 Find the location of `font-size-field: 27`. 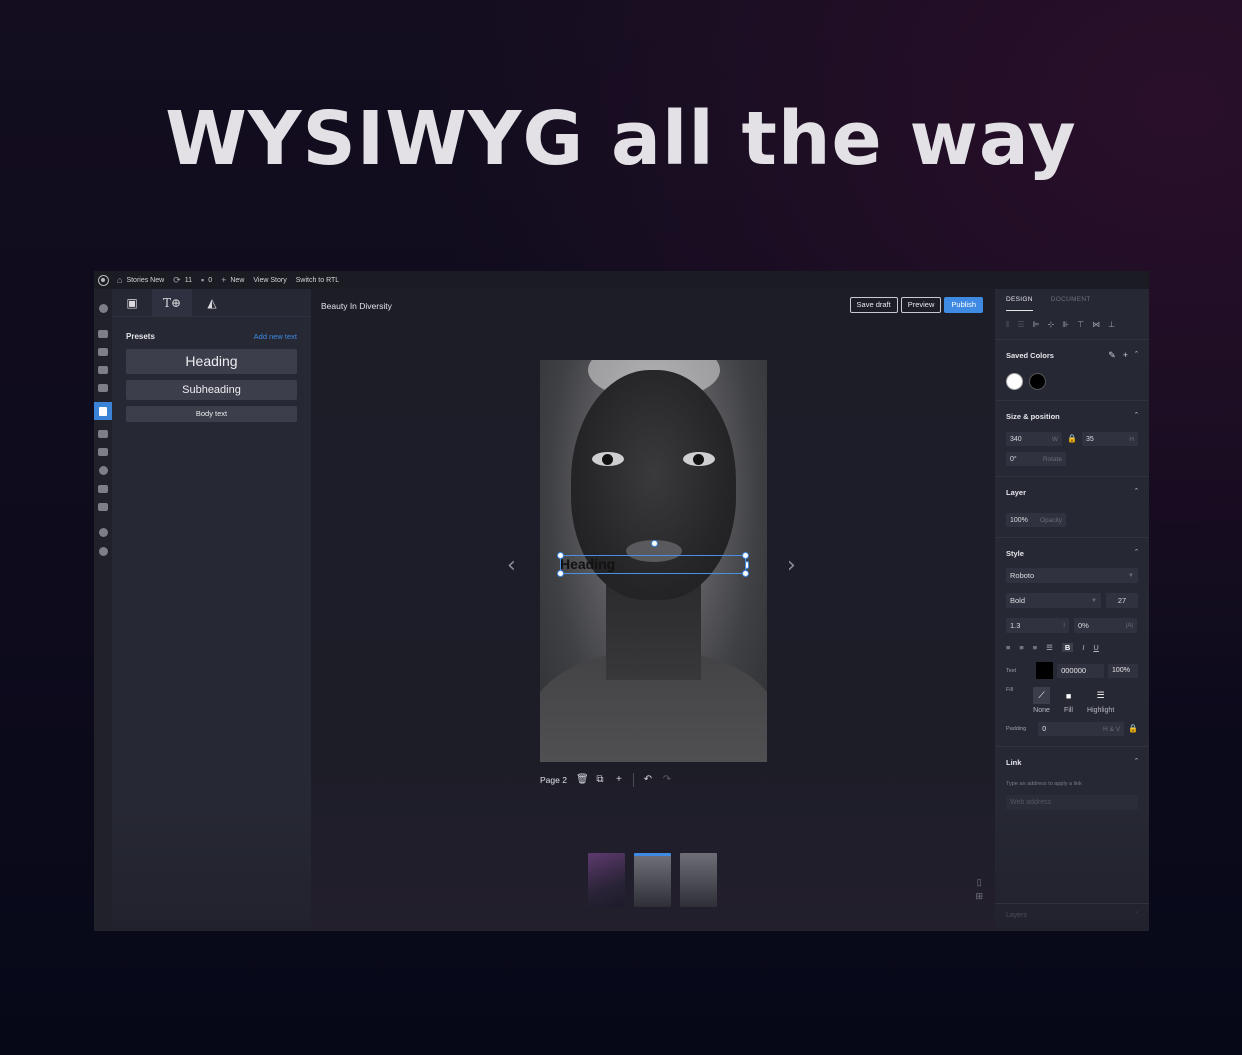

font-size-field: 27 is located at coordinates (1122, 600).